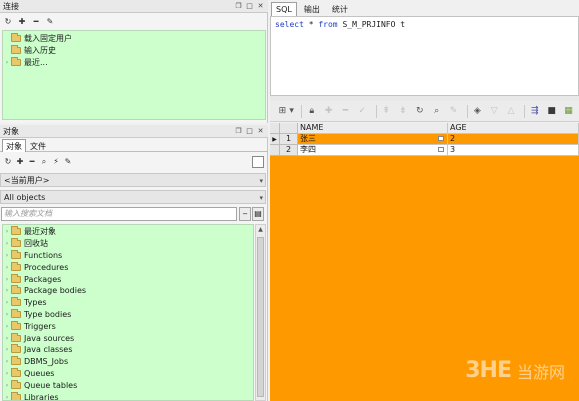 The height and width of the screenshot is (401, 579). I want to click on tab-files: 文件, so click(38, 145).